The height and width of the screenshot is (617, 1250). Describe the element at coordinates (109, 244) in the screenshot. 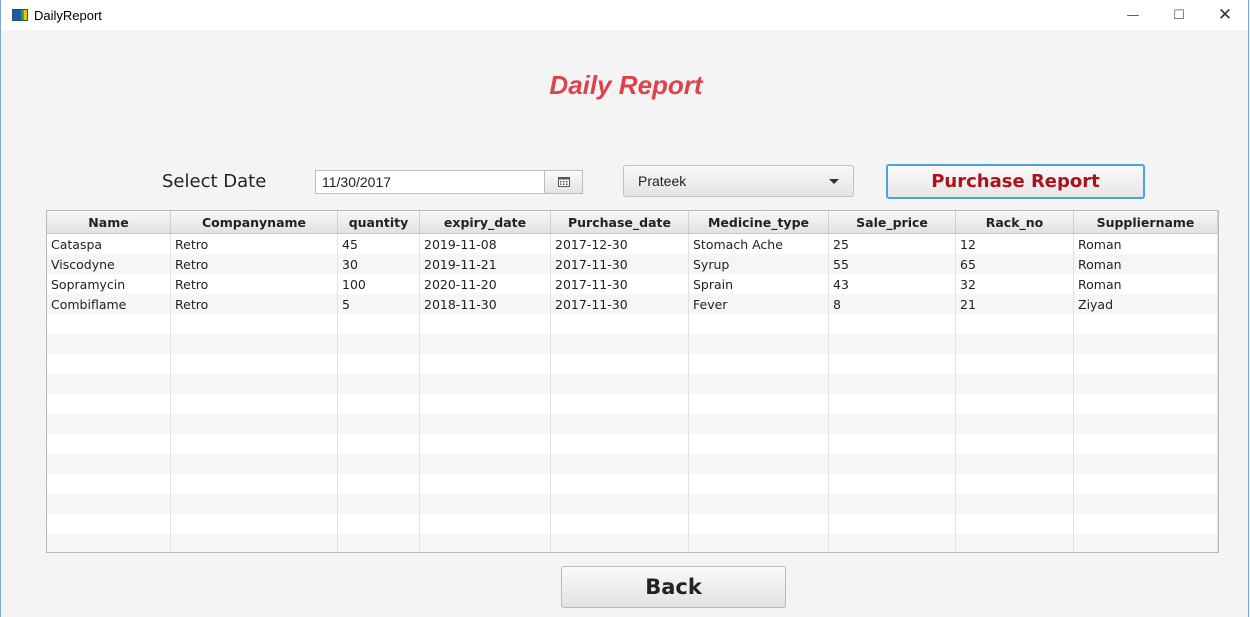

I see `table-cell: Cataspa` at that location.